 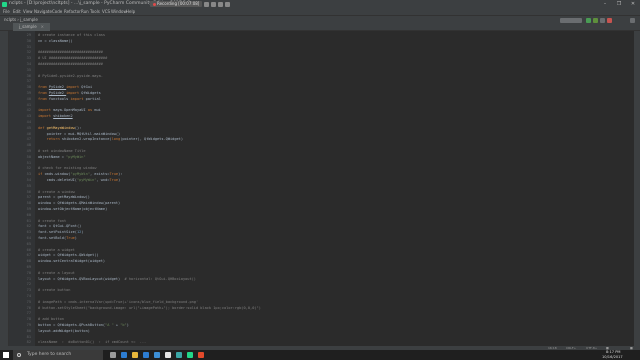 What do you see at coordinates (80, 174) in the screenshot?
I see `code-line: if cmds.window("pyMyWin", exists=True):` at bounding box center [80, 174].